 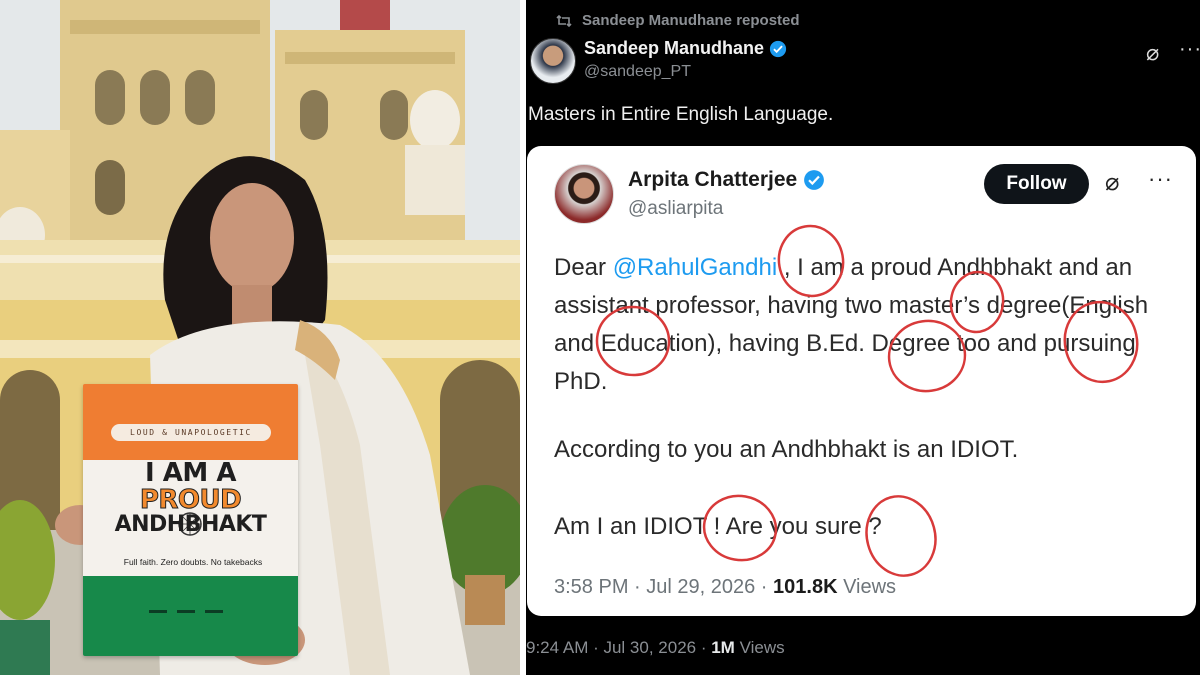 I want to click on tweet-text: Masters in Entire English Language., so click(x=681, y=114).